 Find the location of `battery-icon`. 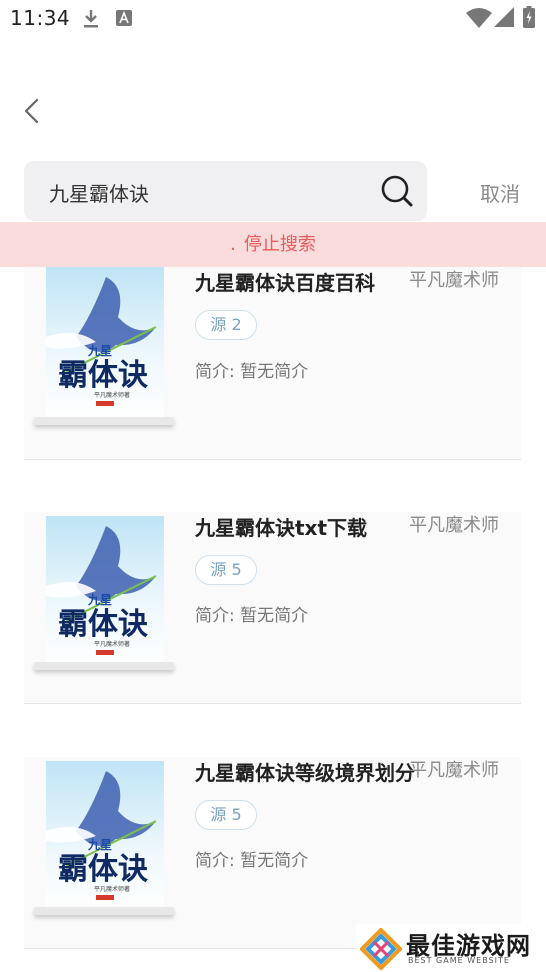

battery-icon is located at coordinates (529, 17).